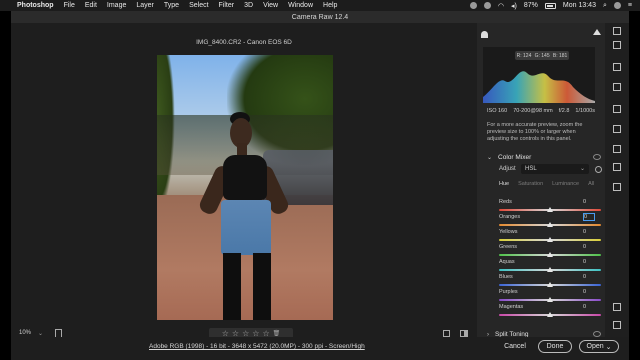  I want to click on exif-shutter: 1/1000s, so click(585, 111).